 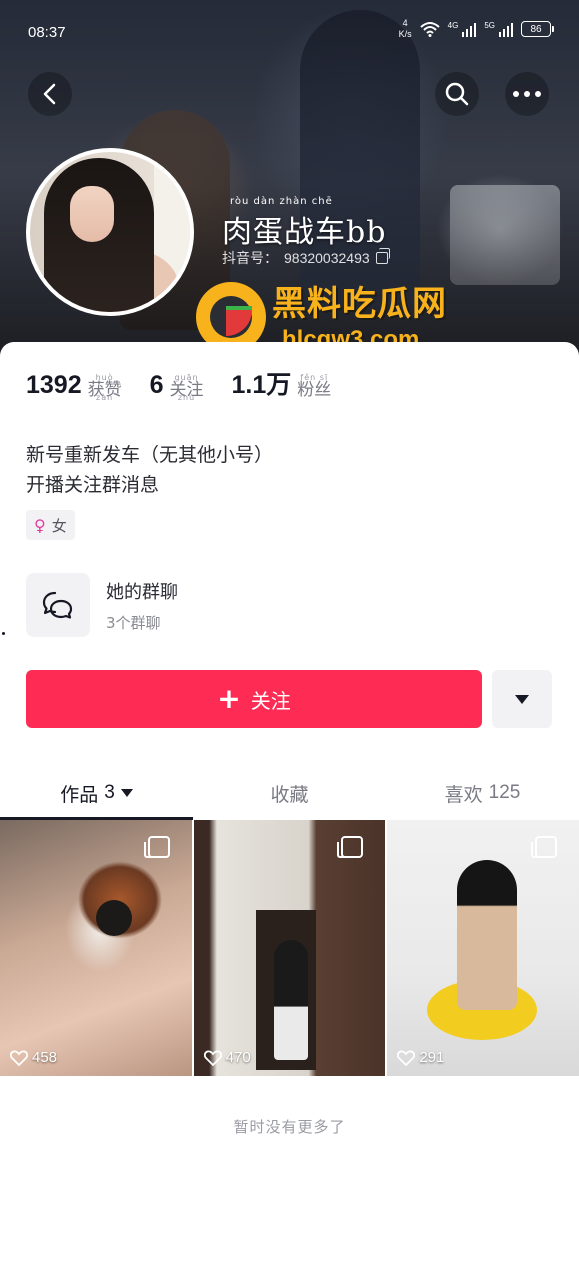 I want to click on bio: 新号重新发车（无其他小号） 开播关注群消息, so click(x=149, y=470).